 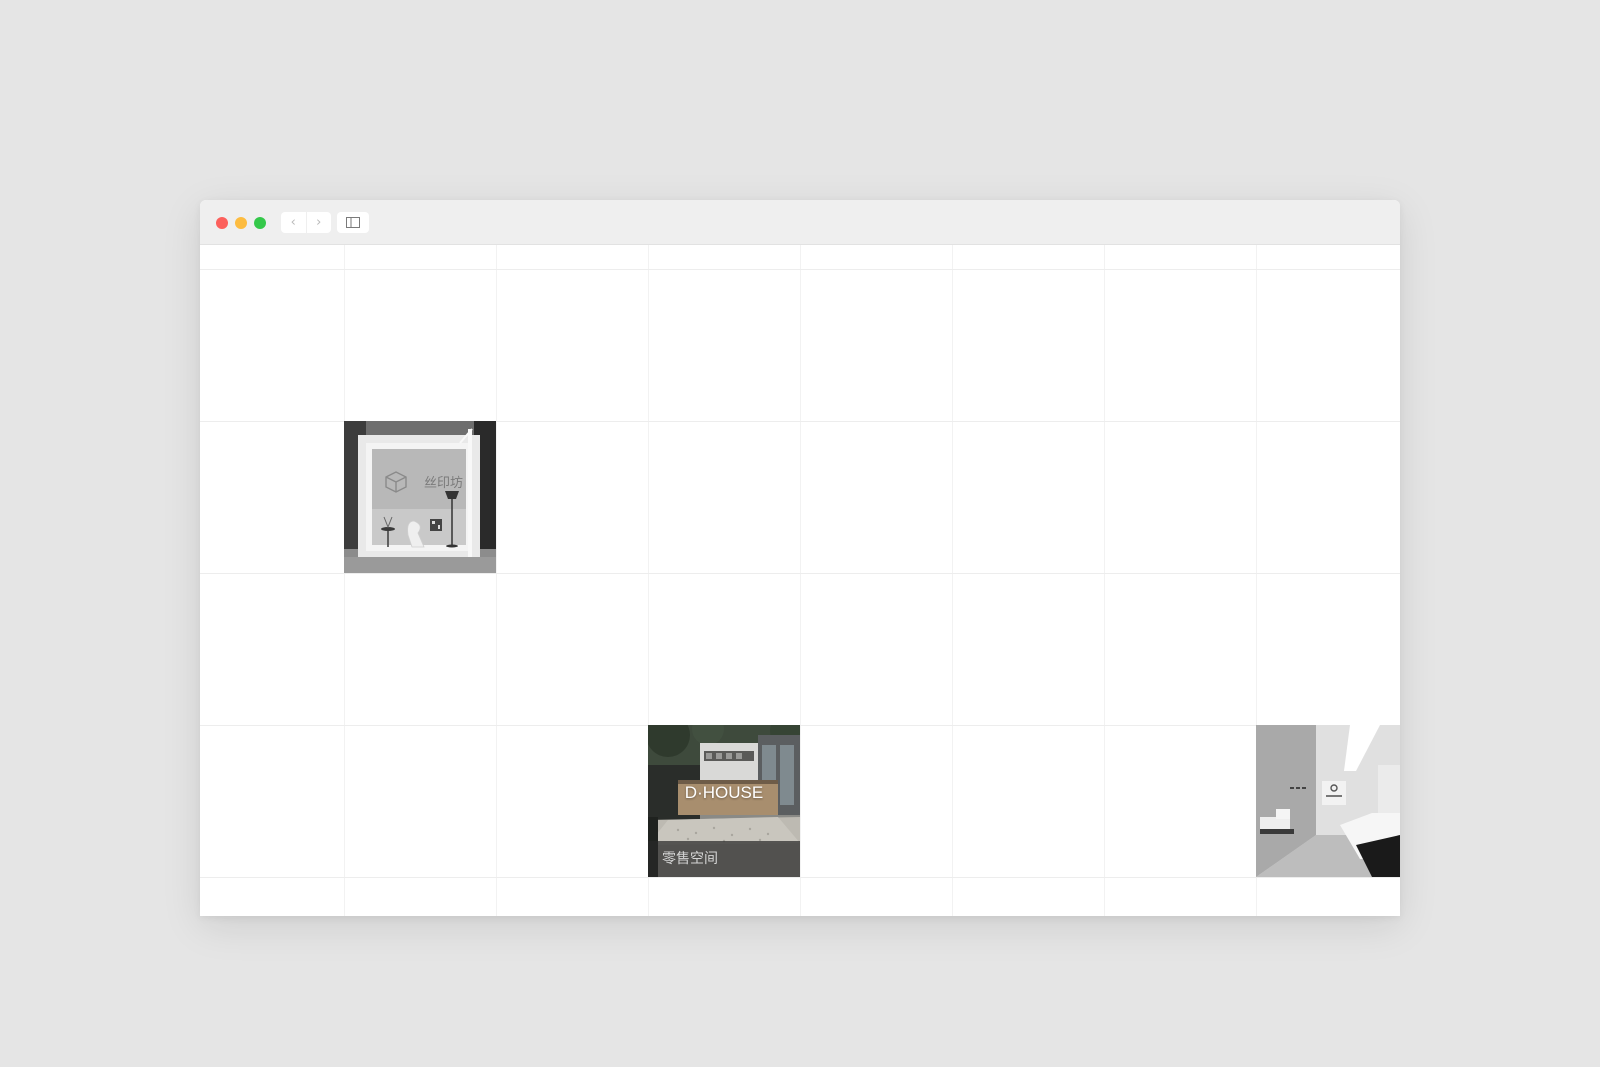 I want to click on minimize-window-button, so click(x=241, y=223).